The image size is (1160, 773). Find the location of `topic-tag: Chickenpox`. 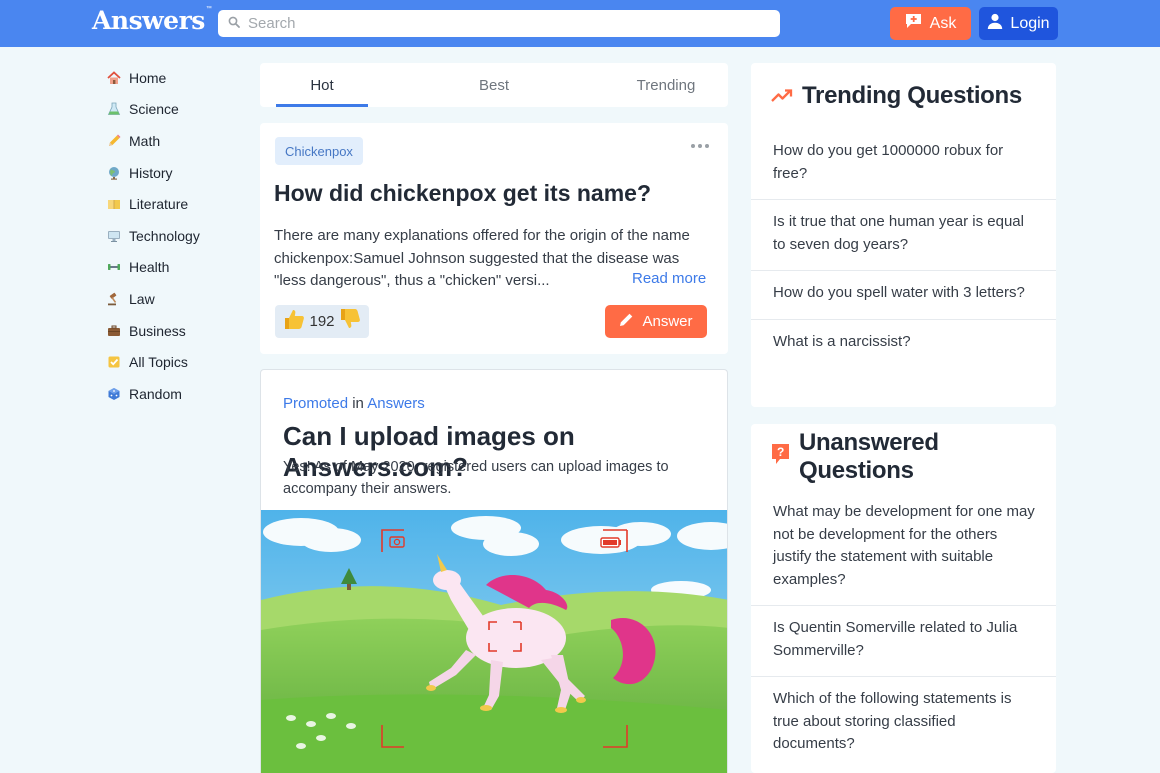

topic-tag: Chickenpox is located at coordinates (319, 151).